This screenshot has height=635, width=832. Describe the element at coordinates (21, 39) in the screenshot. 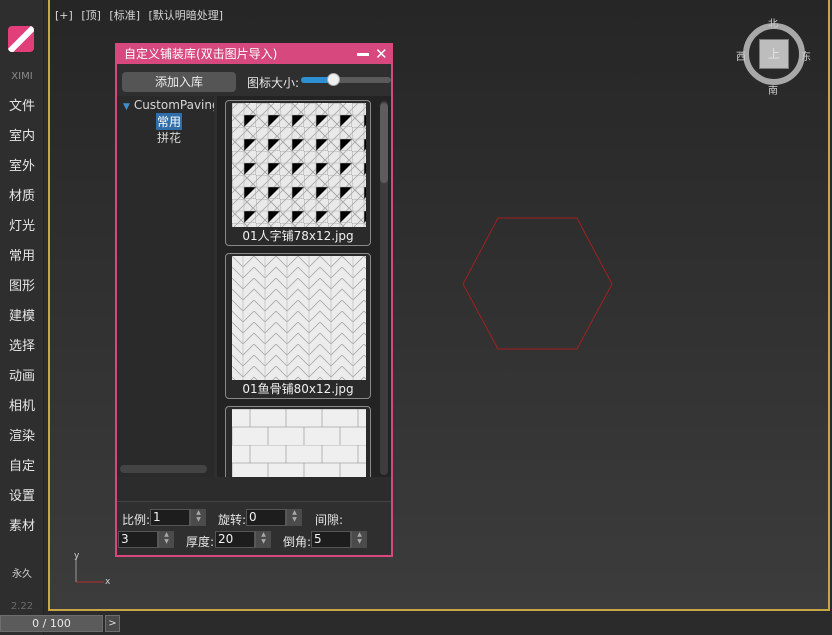

I see `app-logo-icon` at that location.